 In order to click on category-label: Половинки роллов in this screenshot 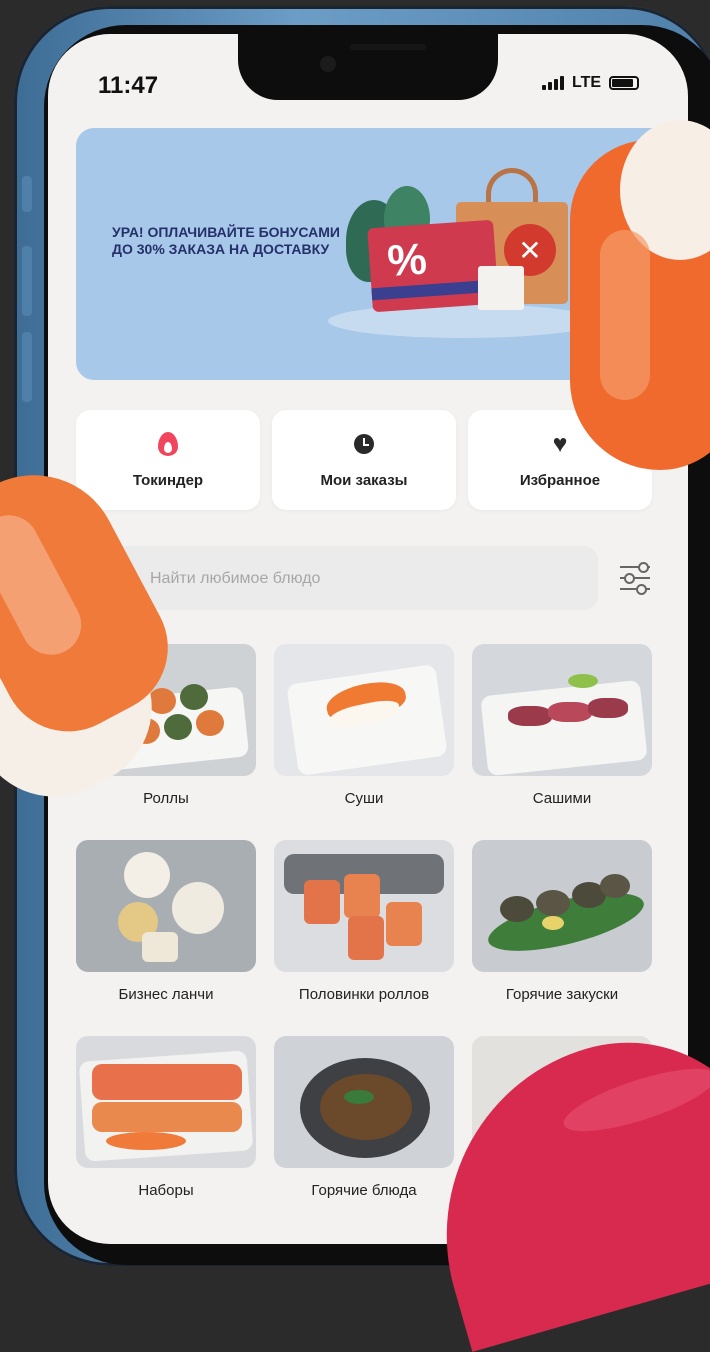, I will do `click(364, 994)`.